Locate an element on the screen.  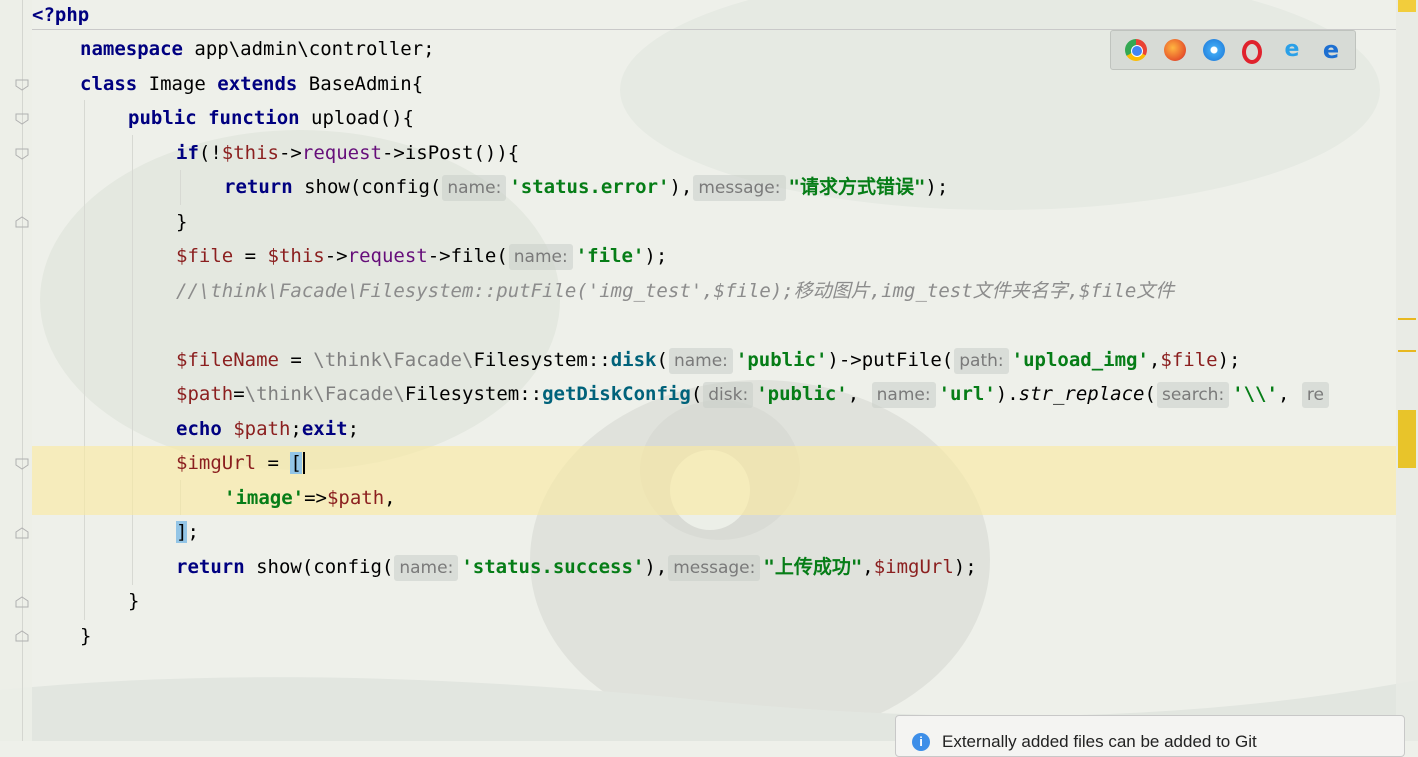
editor-scrollbar is located at coordinates (1407, 370).